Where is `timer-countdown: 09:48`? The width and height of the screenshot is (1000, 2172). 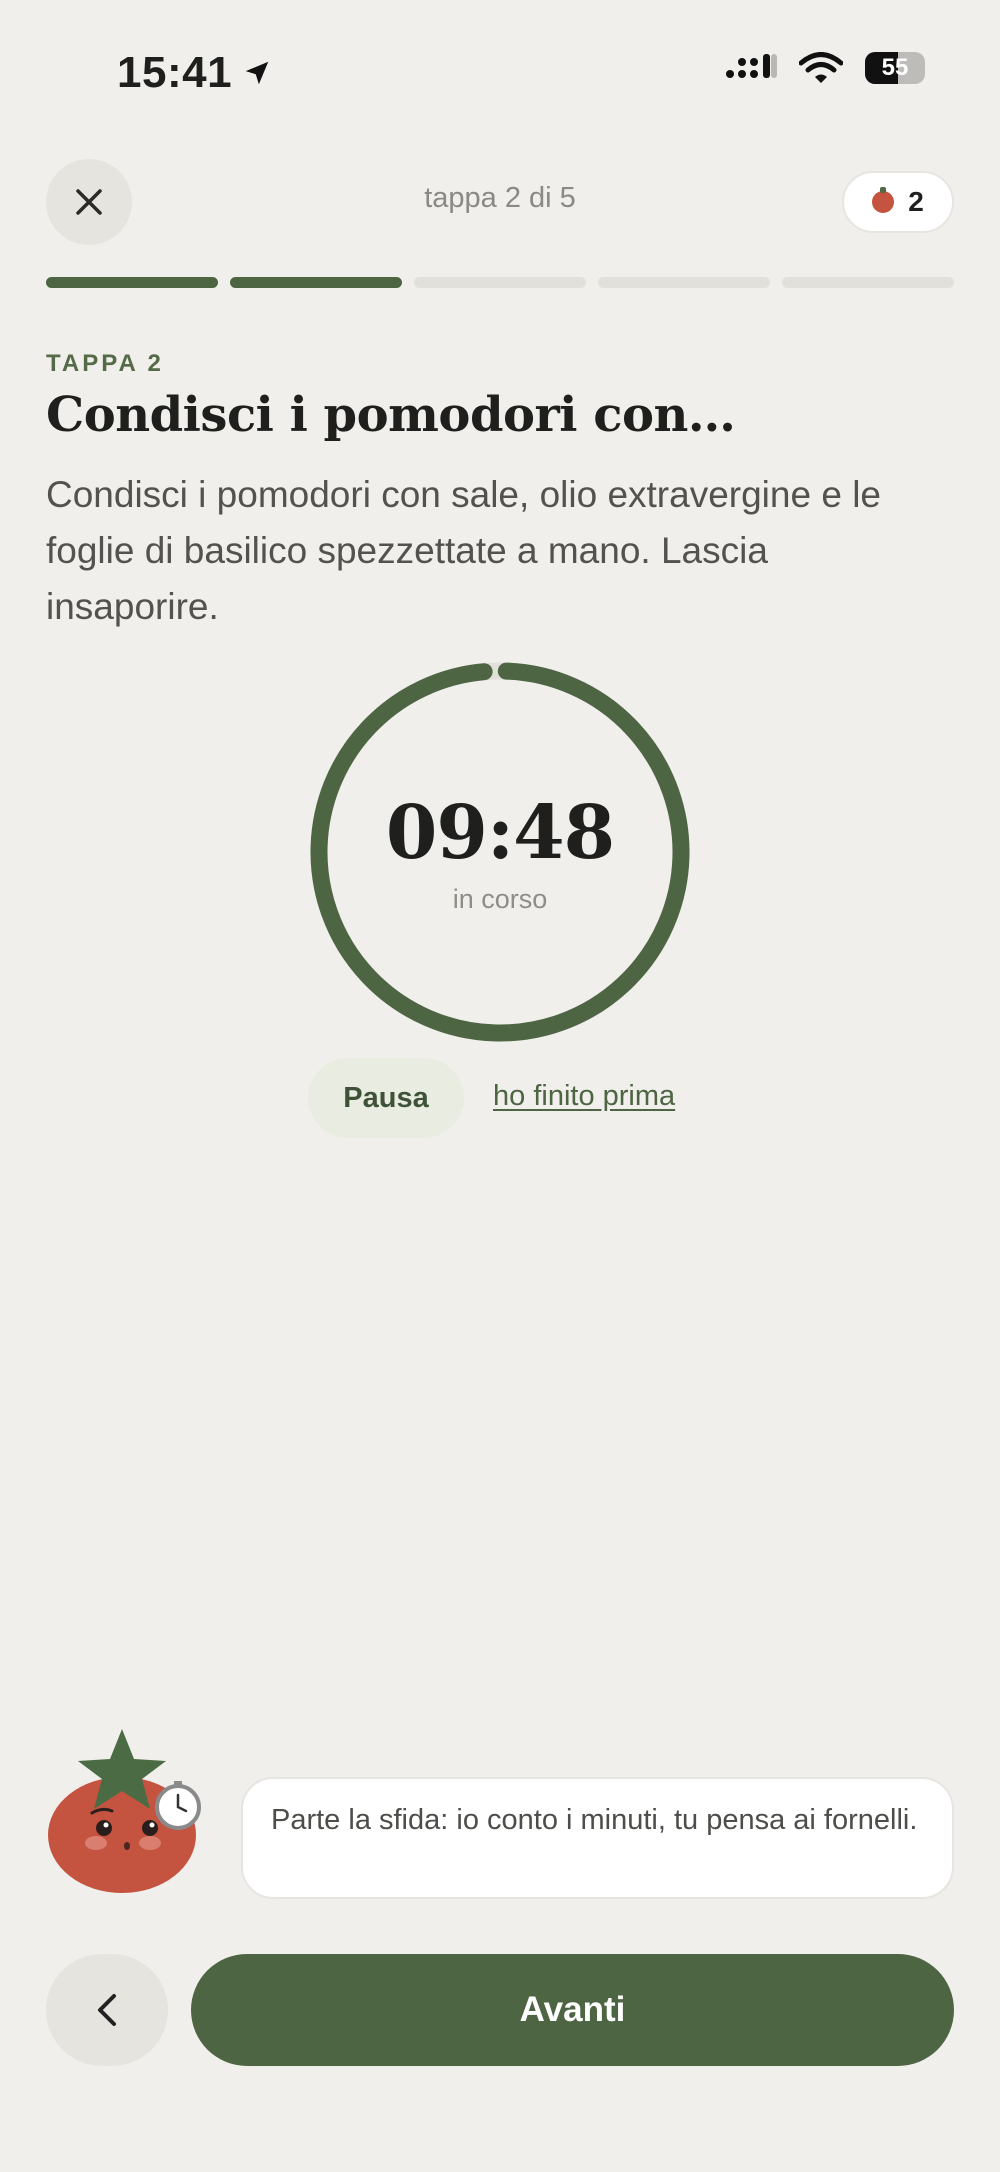
timer-countdown: 09:48 is located at coordinates (500, 833).